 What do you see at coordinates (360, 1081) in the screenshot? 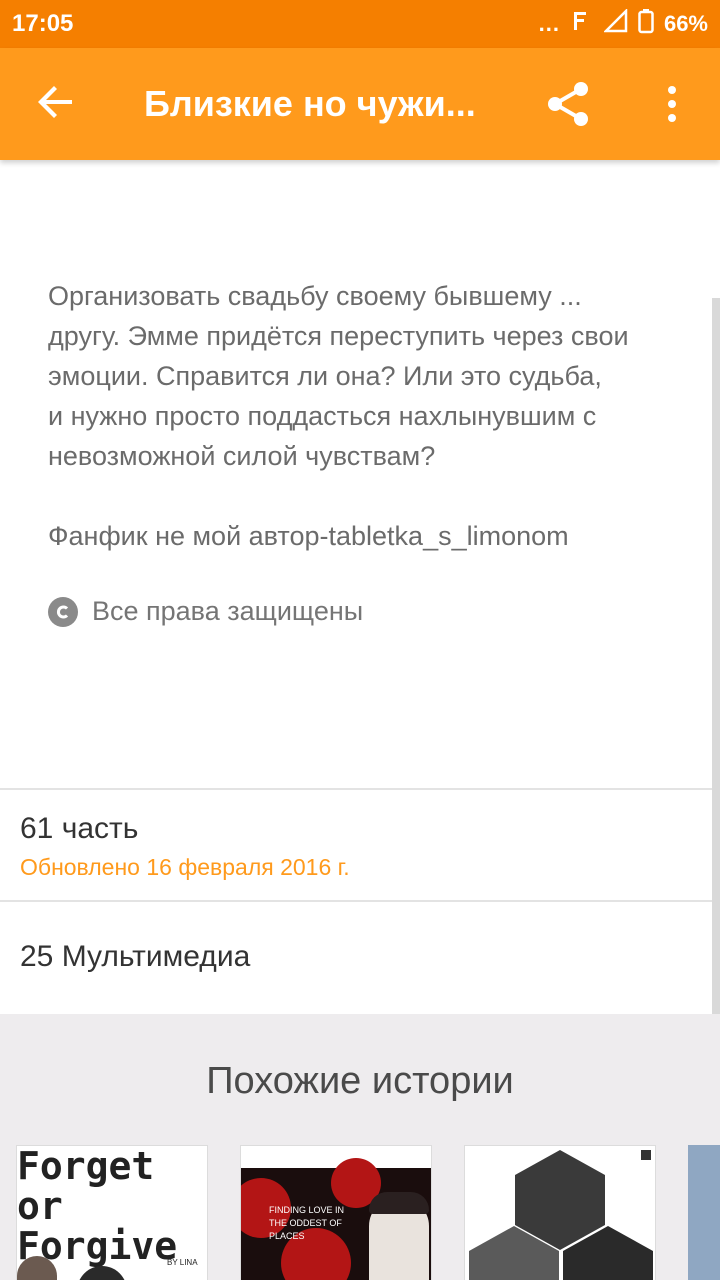
I see `similar-stories-title: Похожие истории` at bounding box center [360, 1081].